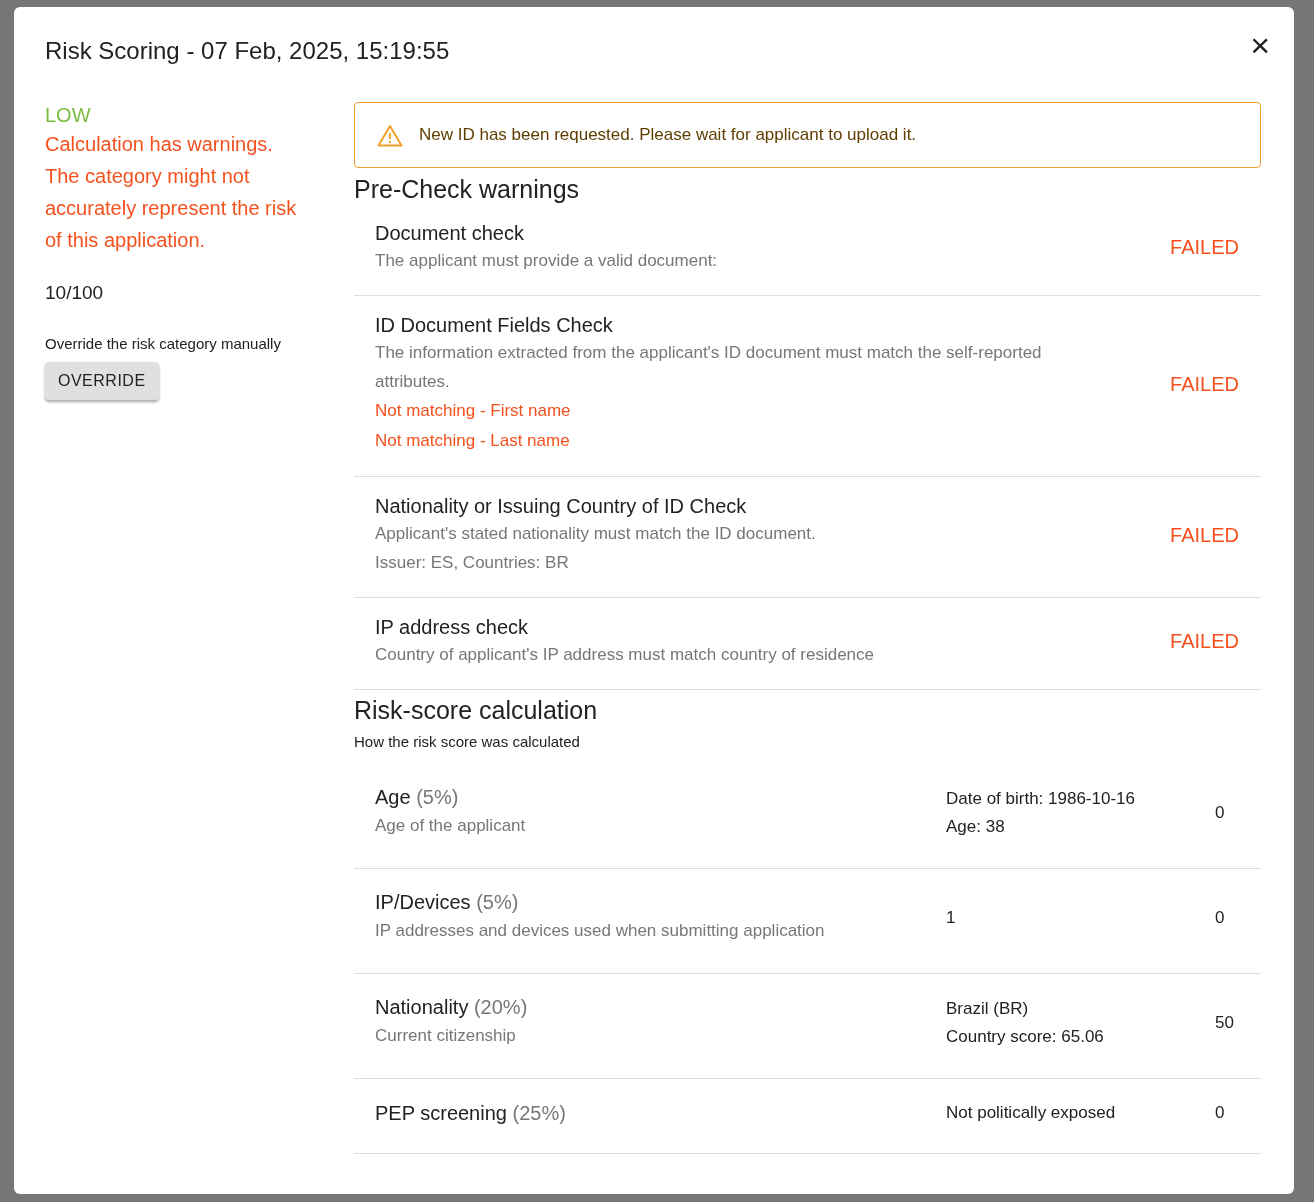  I want to click on factor-detail: 1, so click(951, 918).